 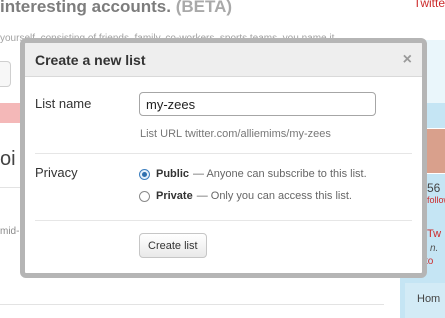 I want to click on home-tab-label: Hom, so click(x=429, y=299).